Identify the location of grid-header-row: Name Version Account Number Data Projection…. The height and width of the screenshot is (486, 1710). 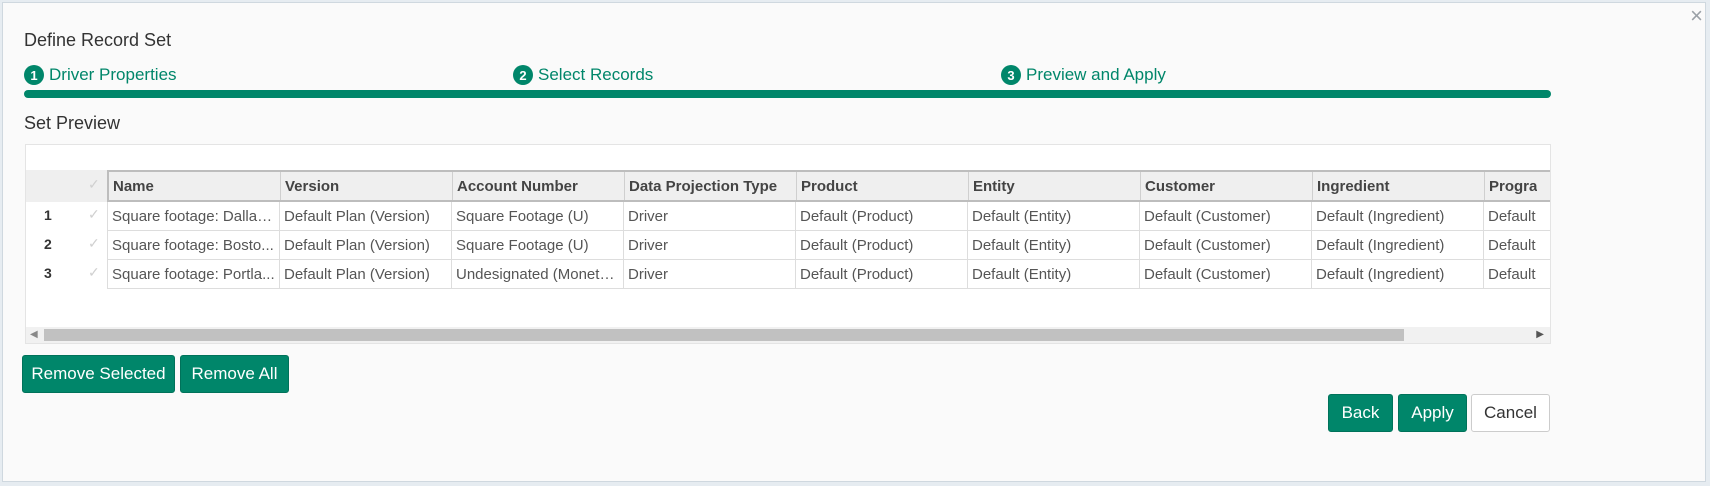
(828, 186).